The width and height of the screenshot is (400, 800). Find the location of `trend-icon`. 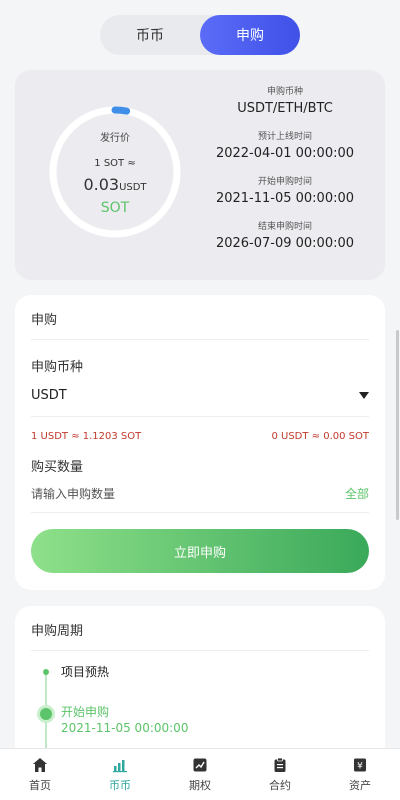

trend-icon is located at coordinates (200, 764).